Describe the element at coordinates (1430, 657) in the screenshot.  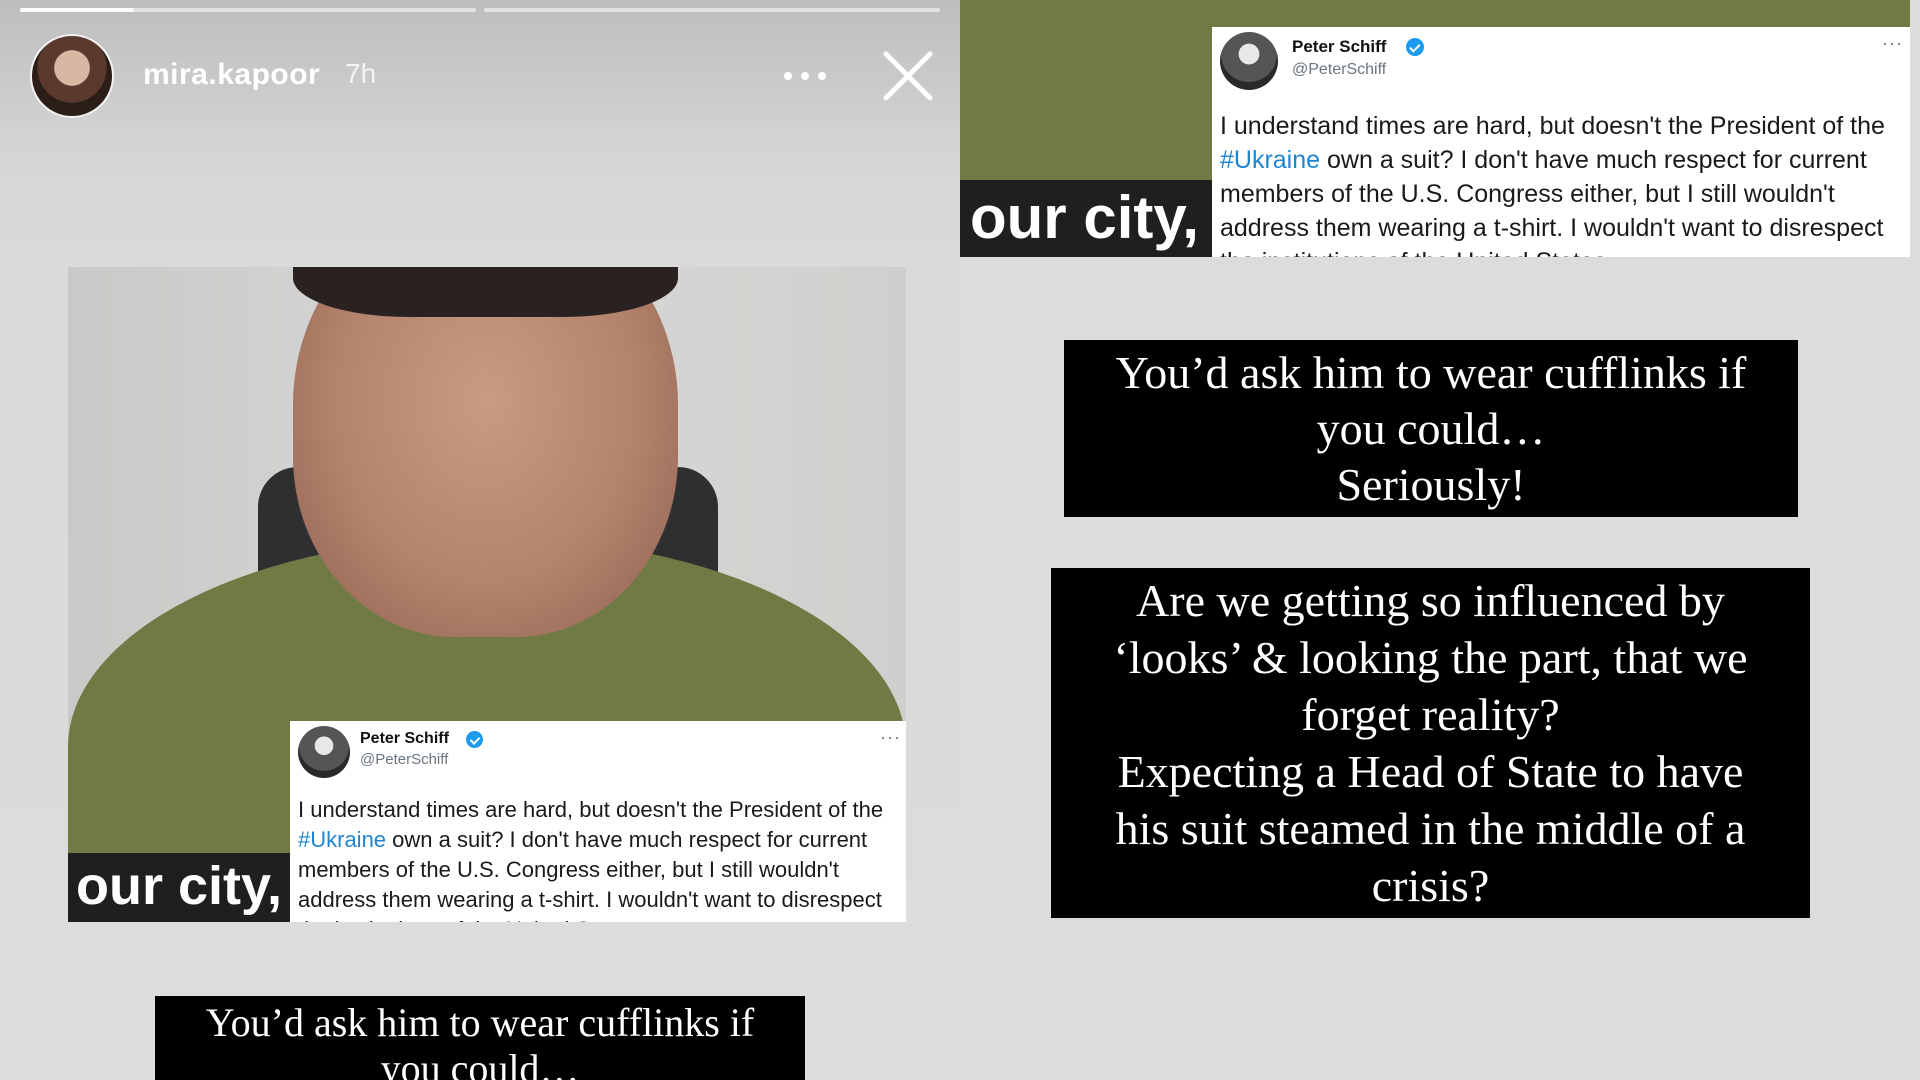
I see `text-block-line: ‘looks’ & looking the part, that we` at that location.